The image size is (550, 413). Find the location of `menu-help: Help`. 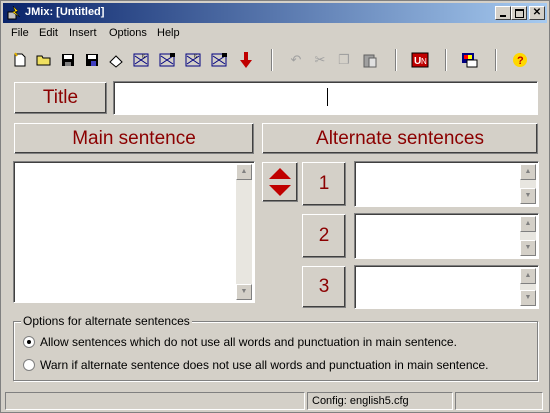

menu-help: Help is located at coordinates (168, 33).